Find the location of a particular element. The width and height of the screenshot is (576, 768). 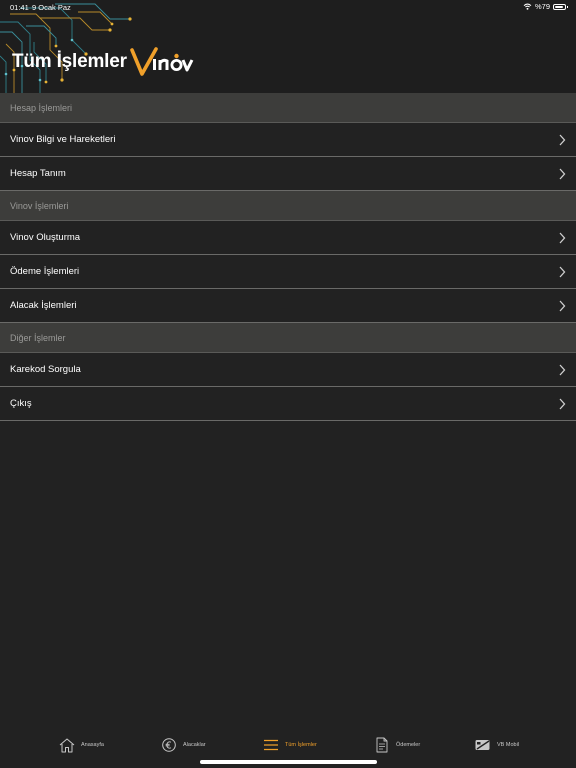

row-payment-operations: Ödeme İşlemleri is located at coordinates (288, 272).